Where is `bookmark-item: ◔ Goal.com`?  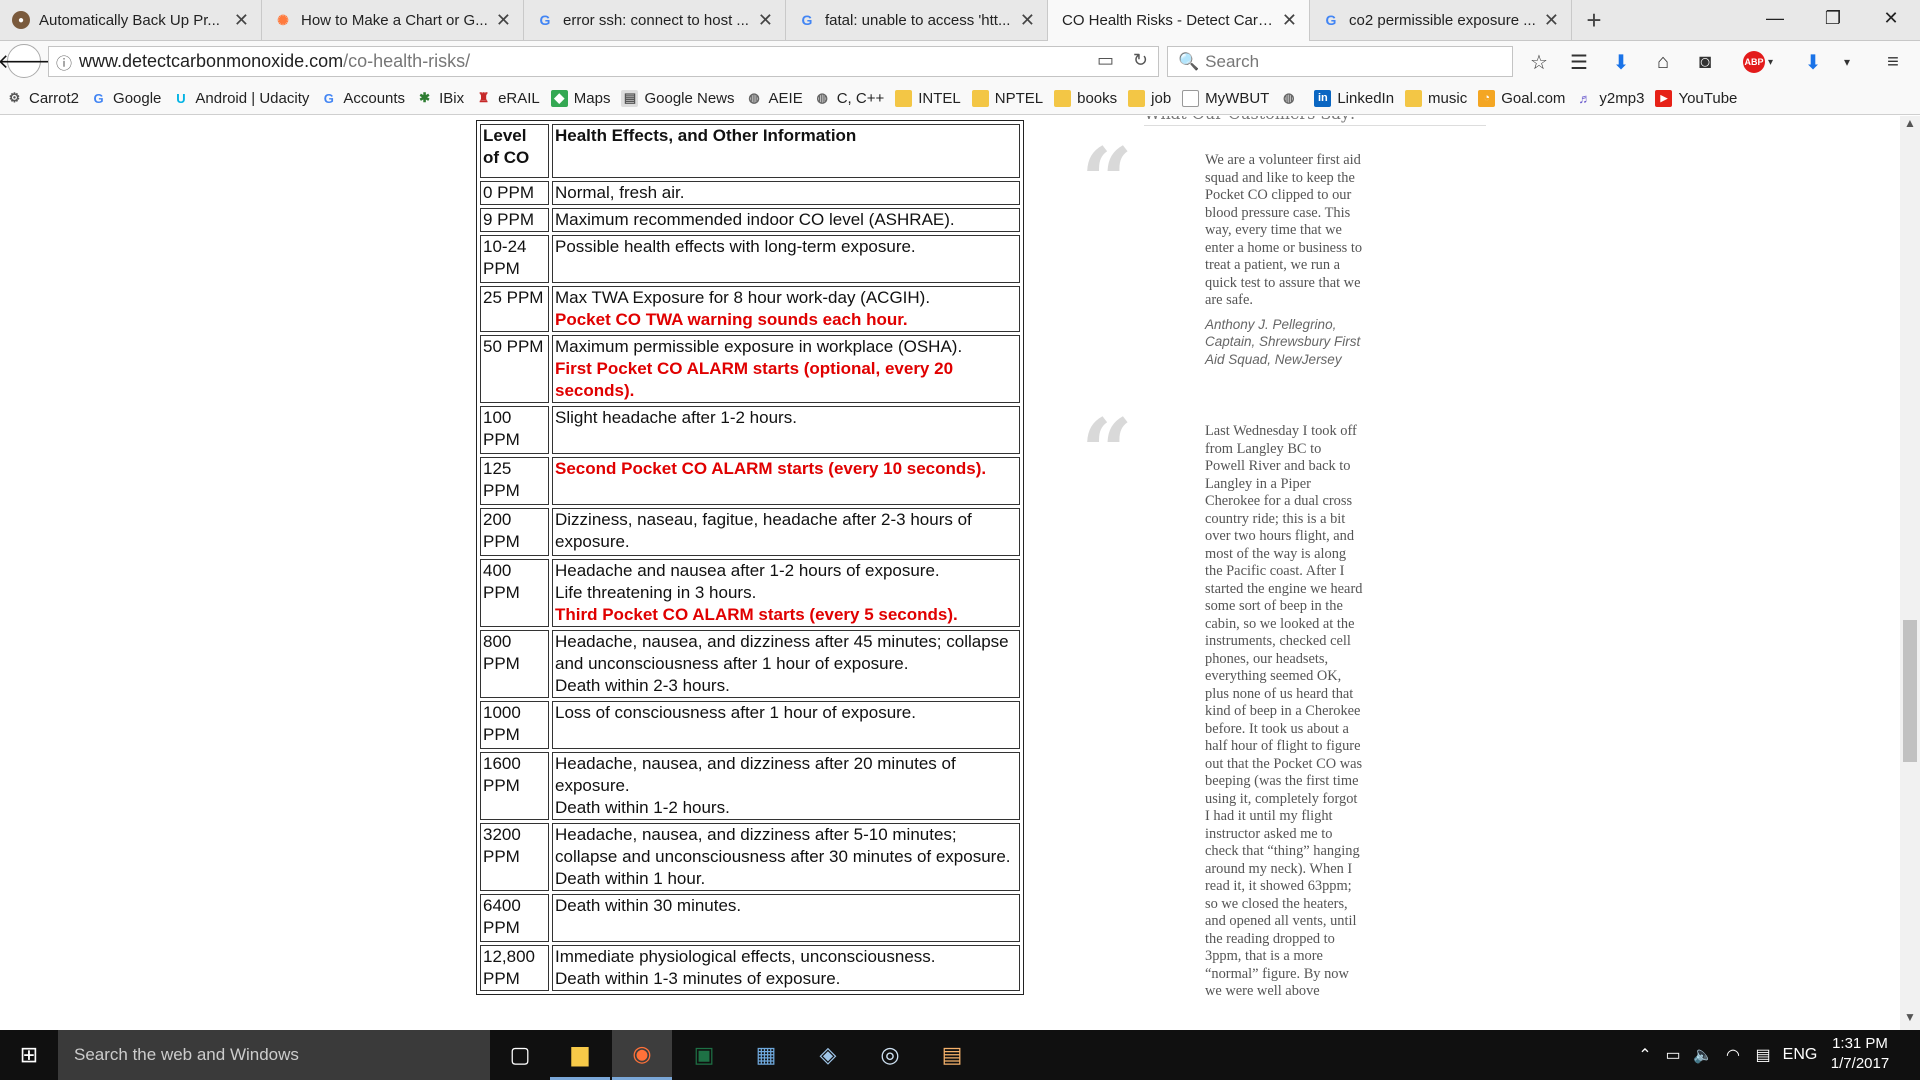
bookmark-item: ◔ Goal.com is located at coordinates (1521, 98).